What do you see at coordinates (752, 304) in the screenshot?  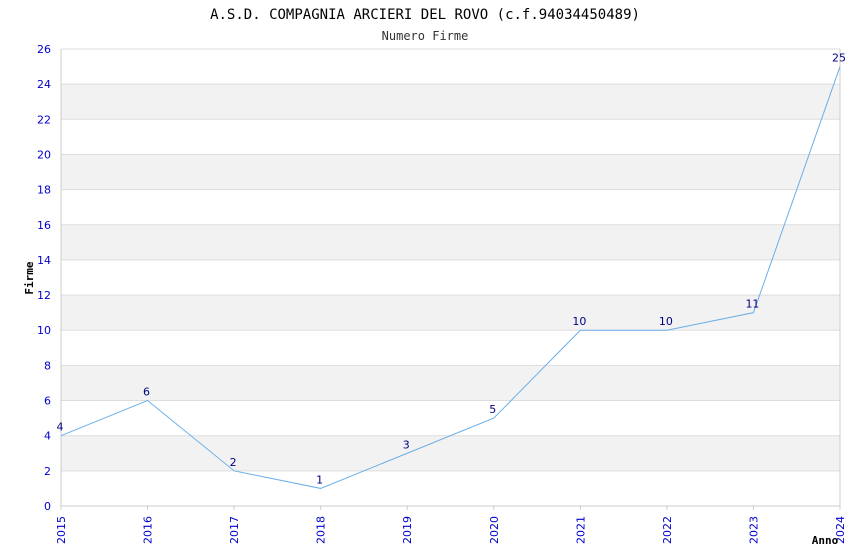 I see `data-label: 11` at bounding box center [752, 304].